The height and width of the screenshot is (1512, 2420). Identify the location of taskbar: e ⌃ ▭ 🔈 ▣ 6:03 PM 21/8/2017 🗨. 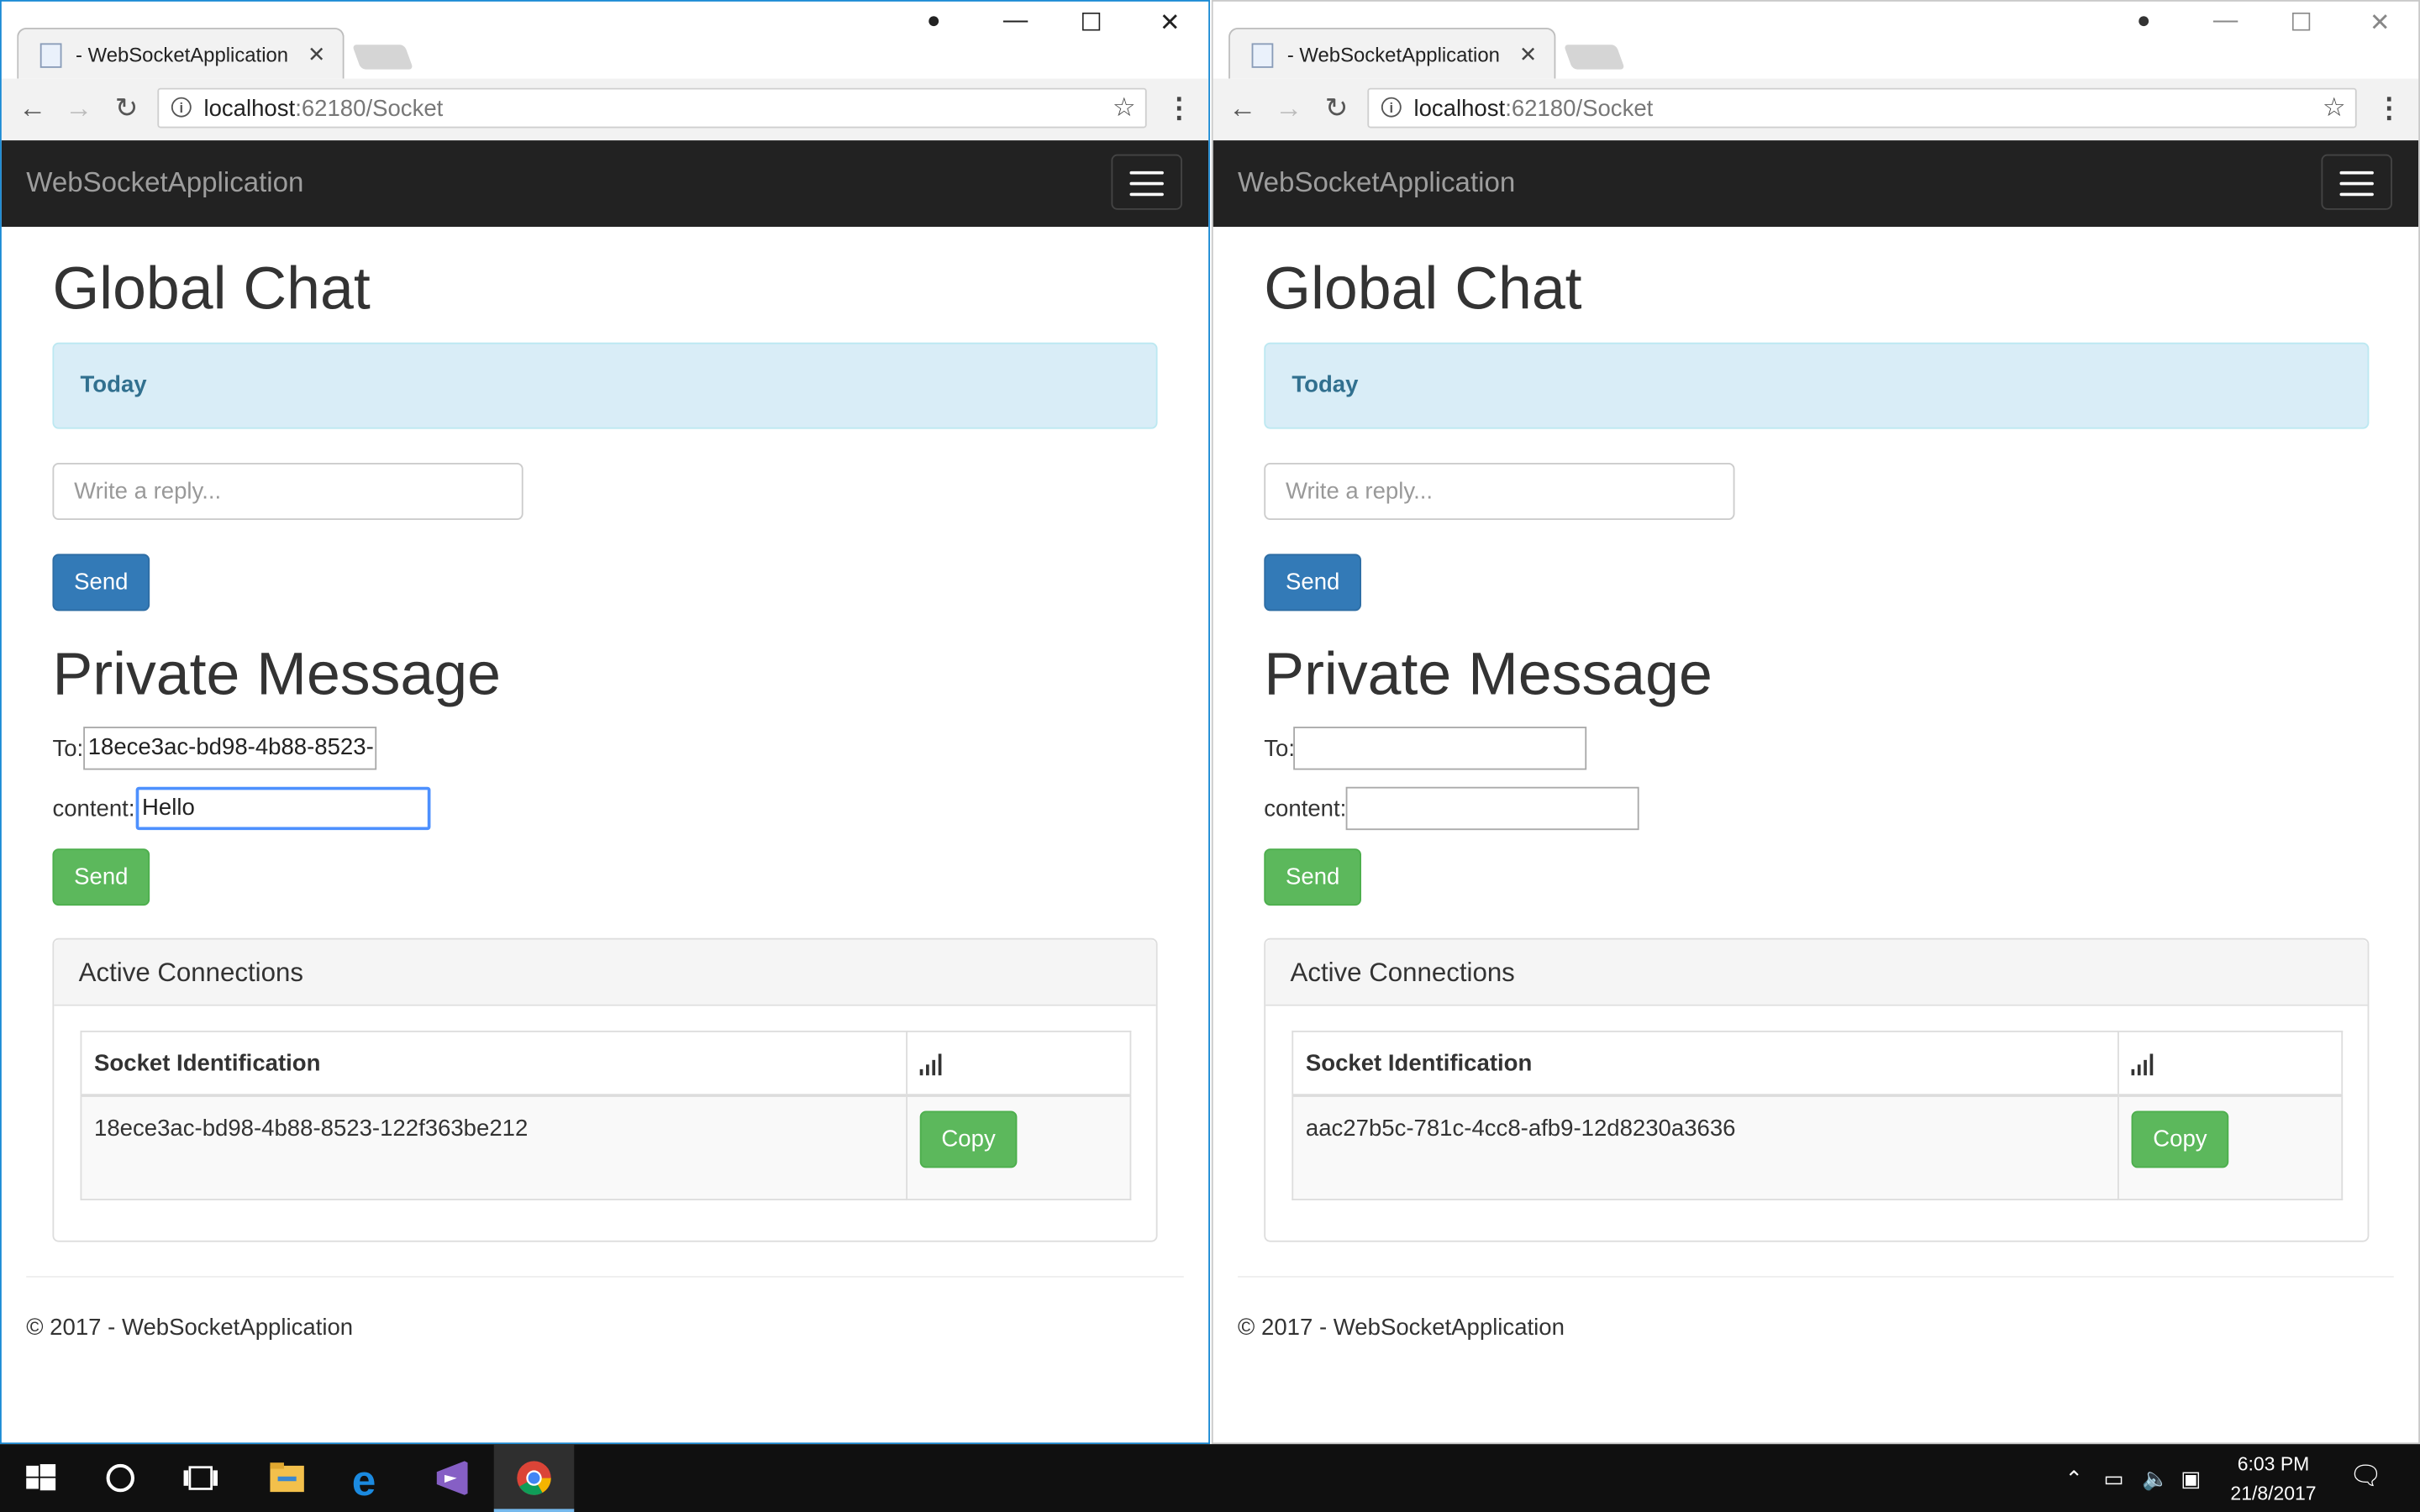
(1210, 1478).